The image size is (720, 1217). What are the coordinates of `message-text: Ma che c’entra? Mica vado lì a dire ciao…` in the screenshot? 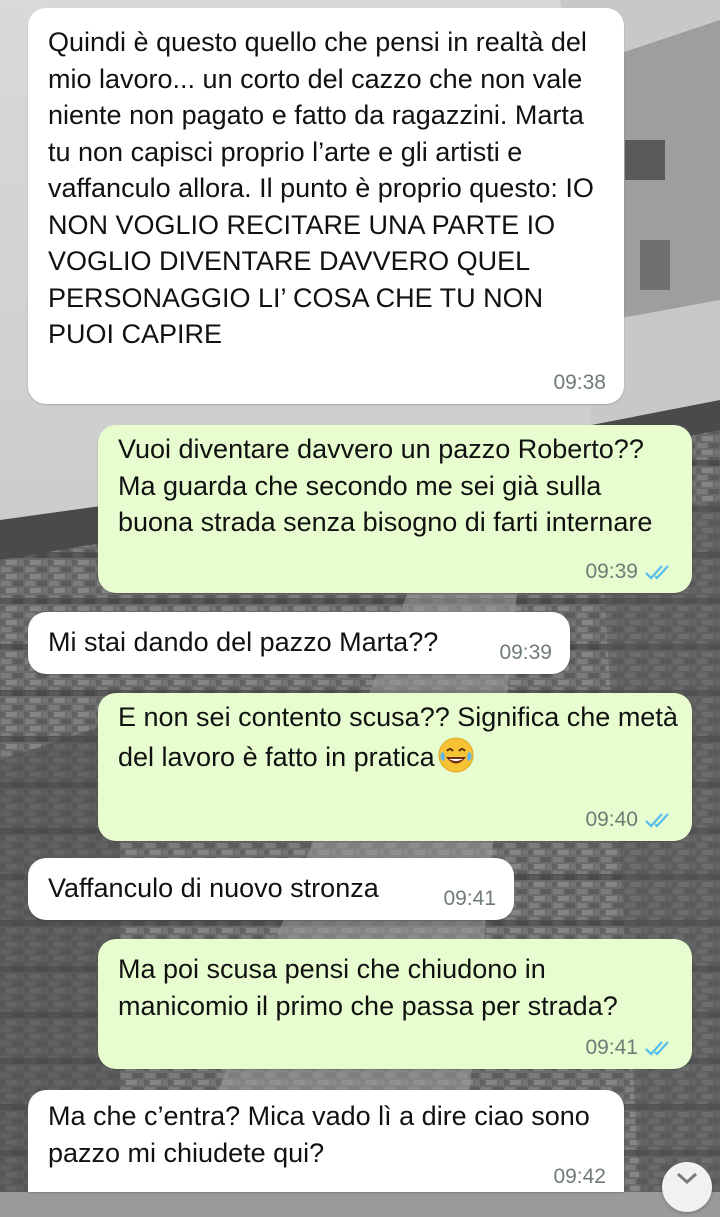 It's located at (319, 1134).